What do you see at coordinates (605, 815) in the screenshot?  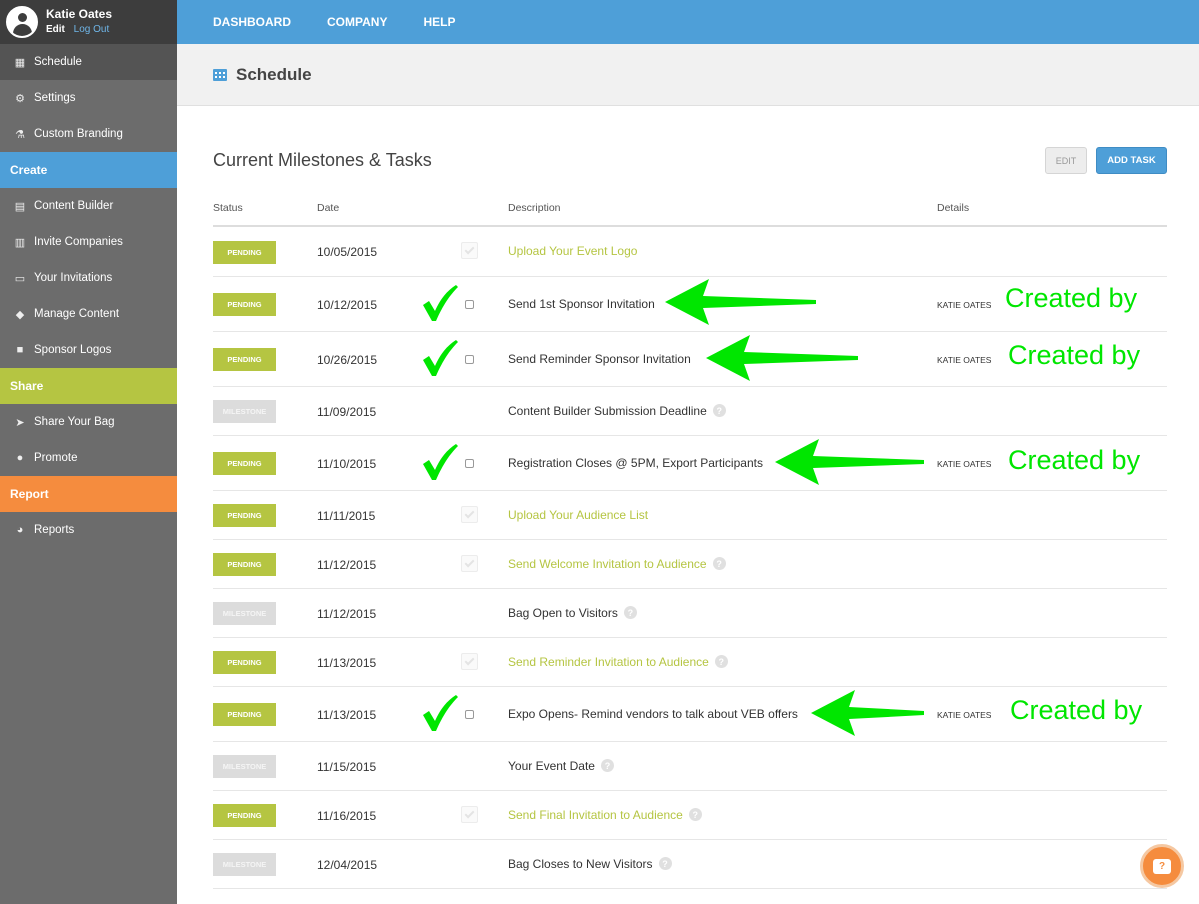 I see `task-description: Send Final Invitation to Audience?` at bounding box center [605, 815].